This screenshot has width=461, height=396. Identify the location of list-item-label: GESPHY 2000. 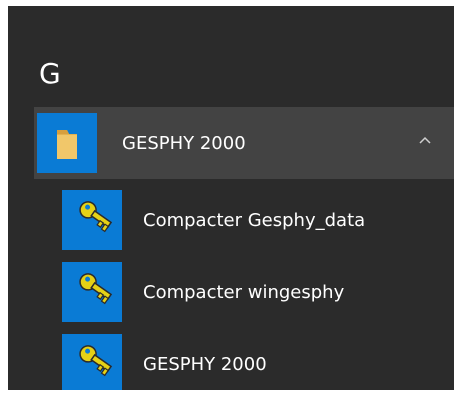
(205, 364).